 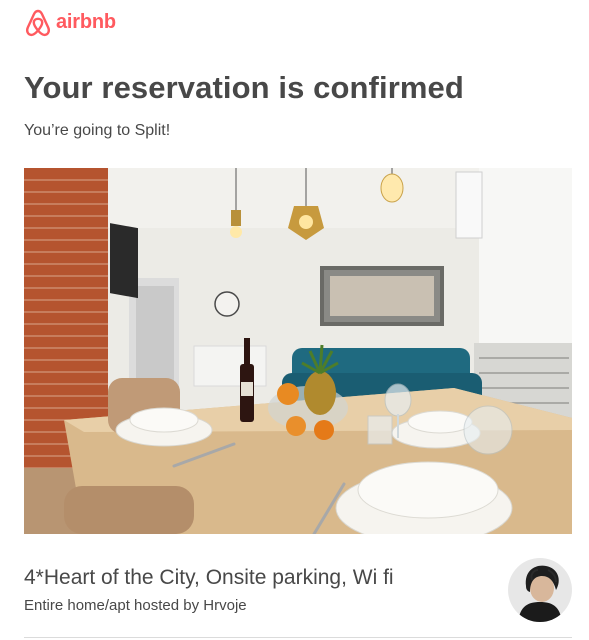 What do you see at coordinates (38, 23) in the screenshot?
I see `airbnb-belo-icon` at bounding box center [38, 23].